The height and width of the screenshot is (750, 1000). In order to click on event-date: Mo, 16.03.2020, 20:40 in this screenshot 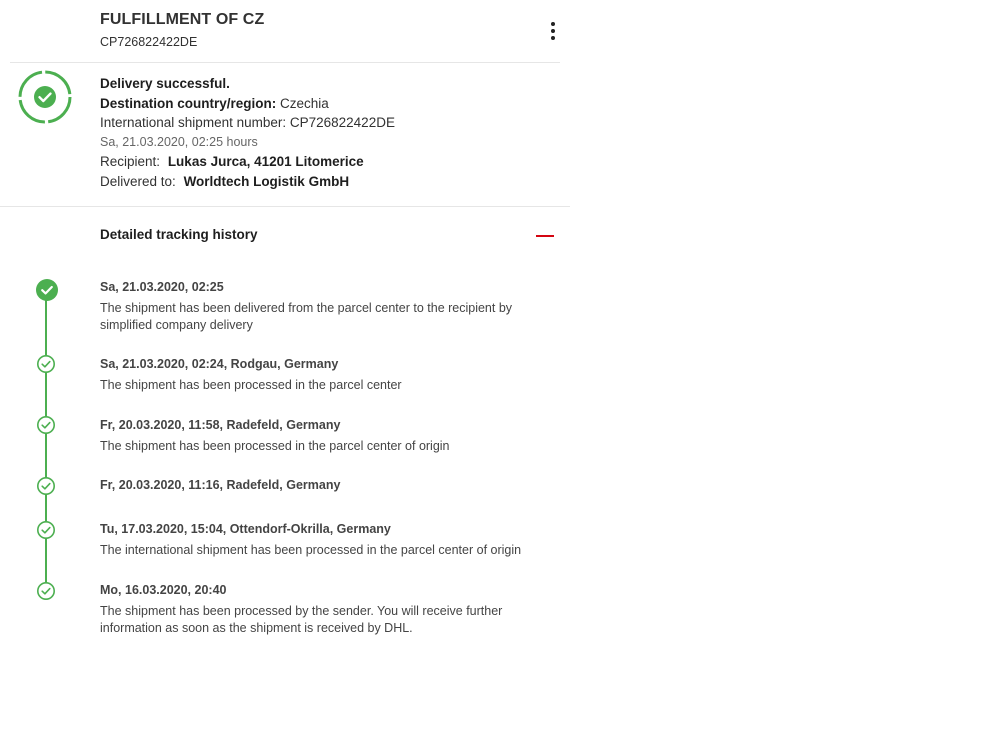, I will do `click(163, 590)`.